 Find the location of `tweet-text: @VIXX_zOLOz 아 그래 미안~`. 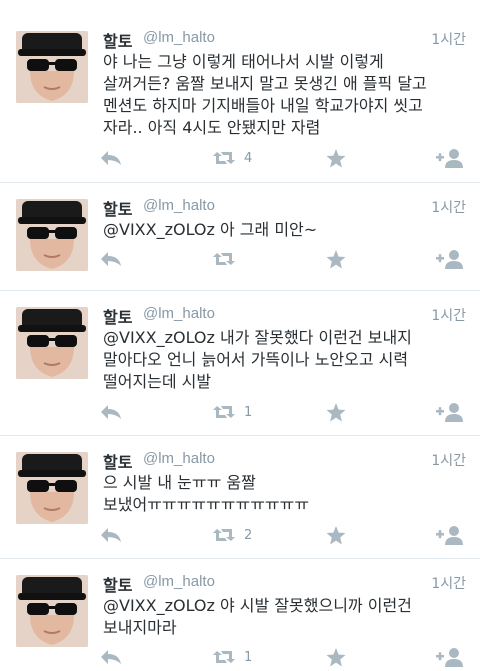

tweet-text: @VIXX_zOLOz 아 그래 미안~ is located at coordinates (210, 229).